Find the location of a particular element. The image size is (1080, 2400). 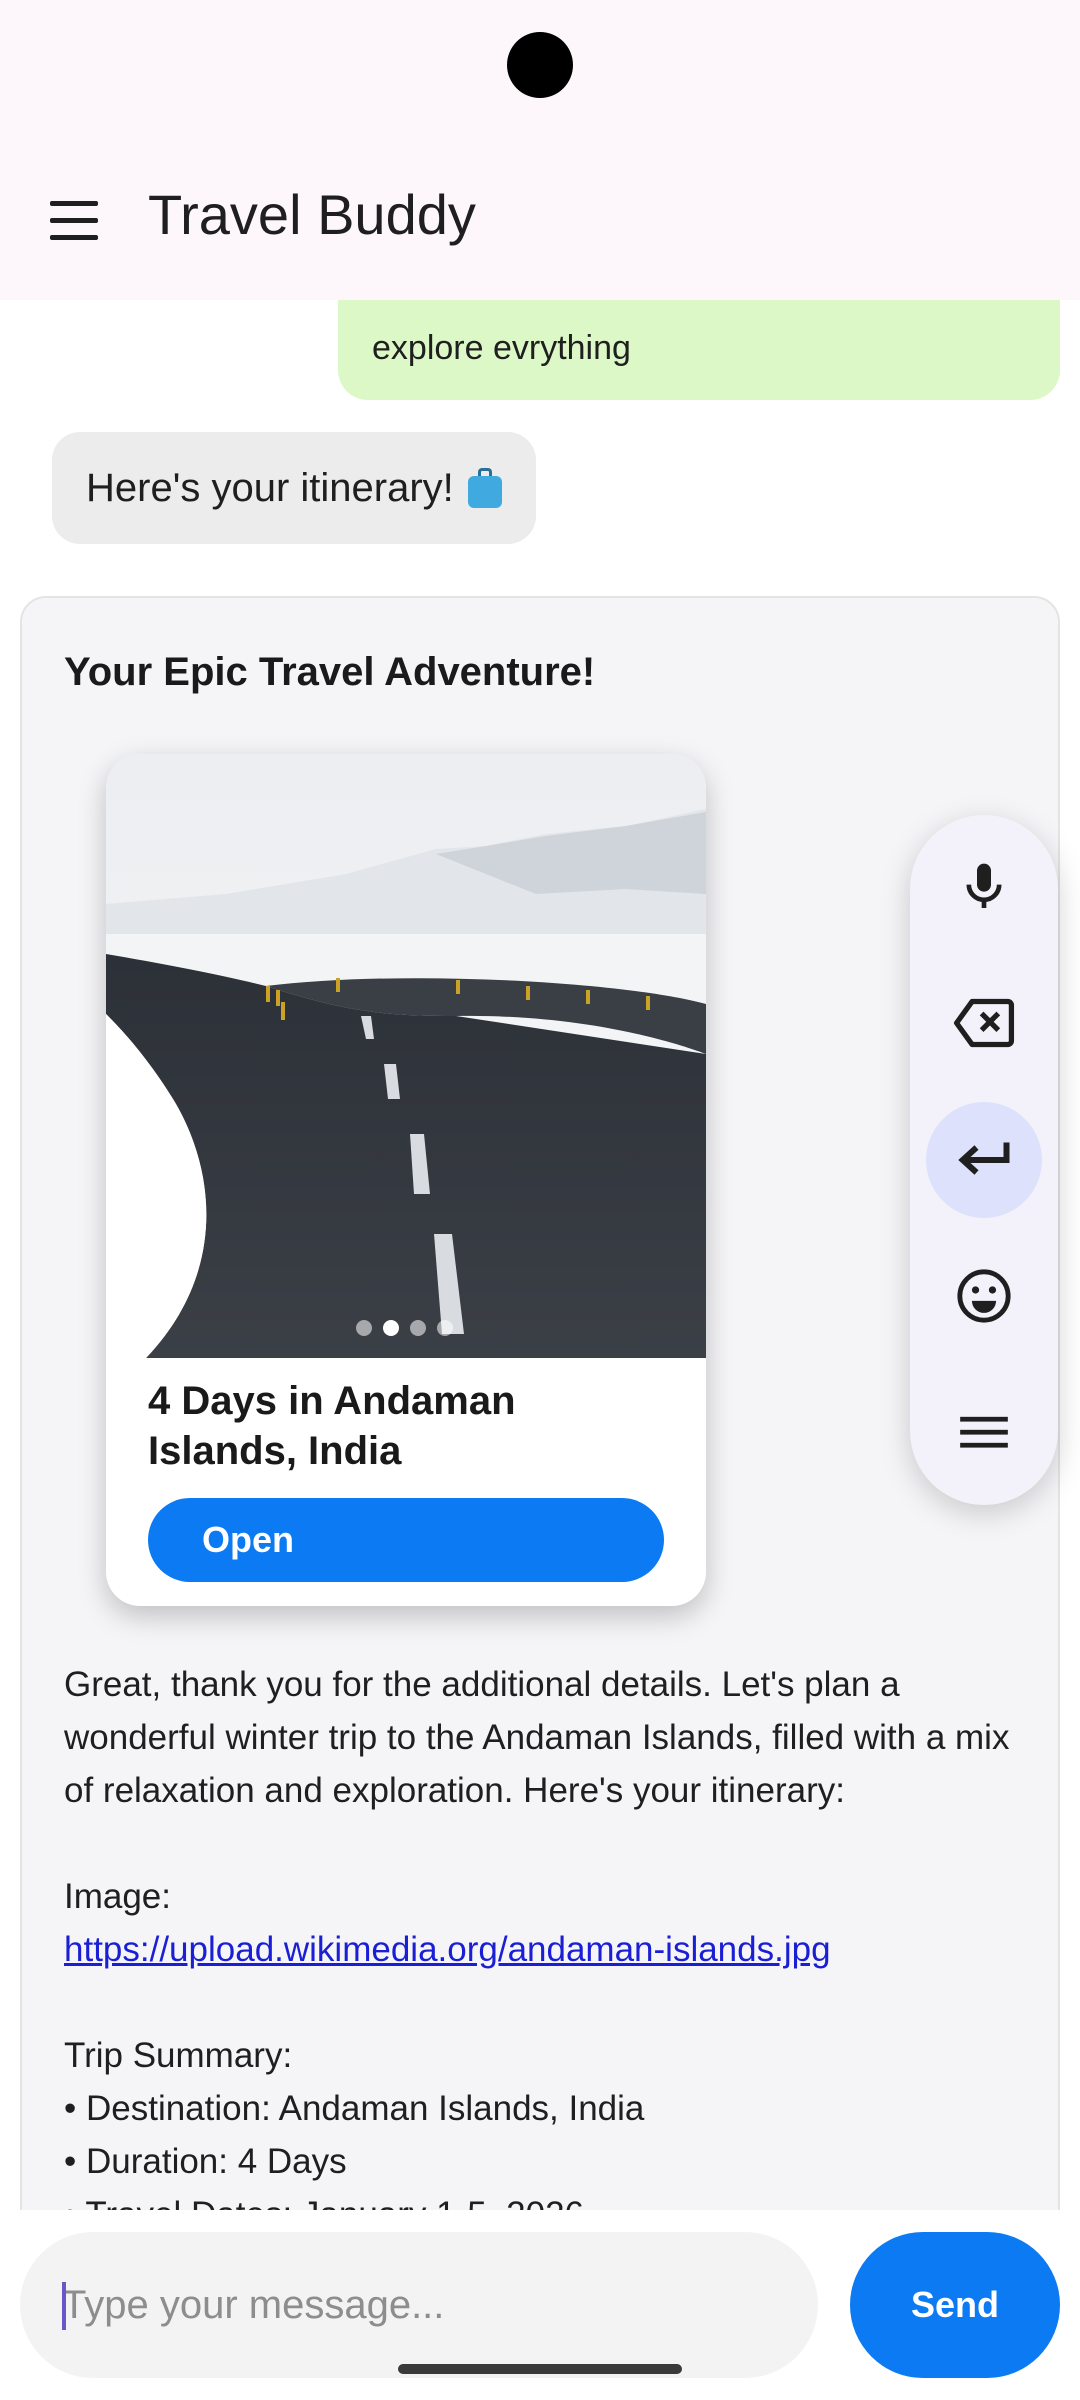

image-carousel-dots is located at coordinates (404, 1328).